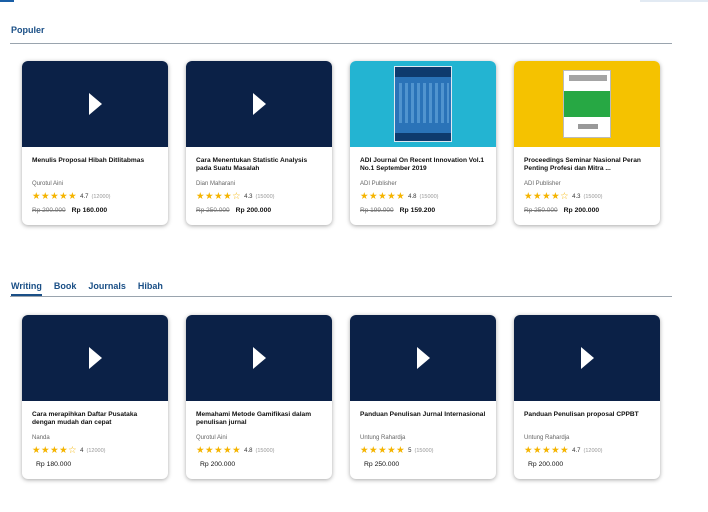 The width and height of the screenshot is (708, 512). I want to click on rating-value: 4.3, so click(576, 196).